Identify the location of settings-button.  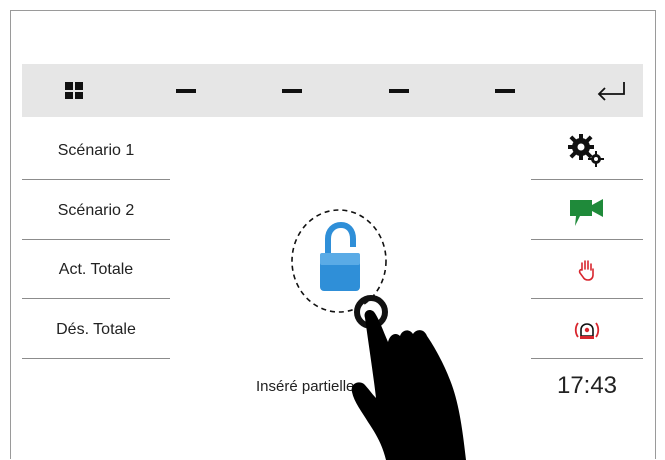
(587, 151).